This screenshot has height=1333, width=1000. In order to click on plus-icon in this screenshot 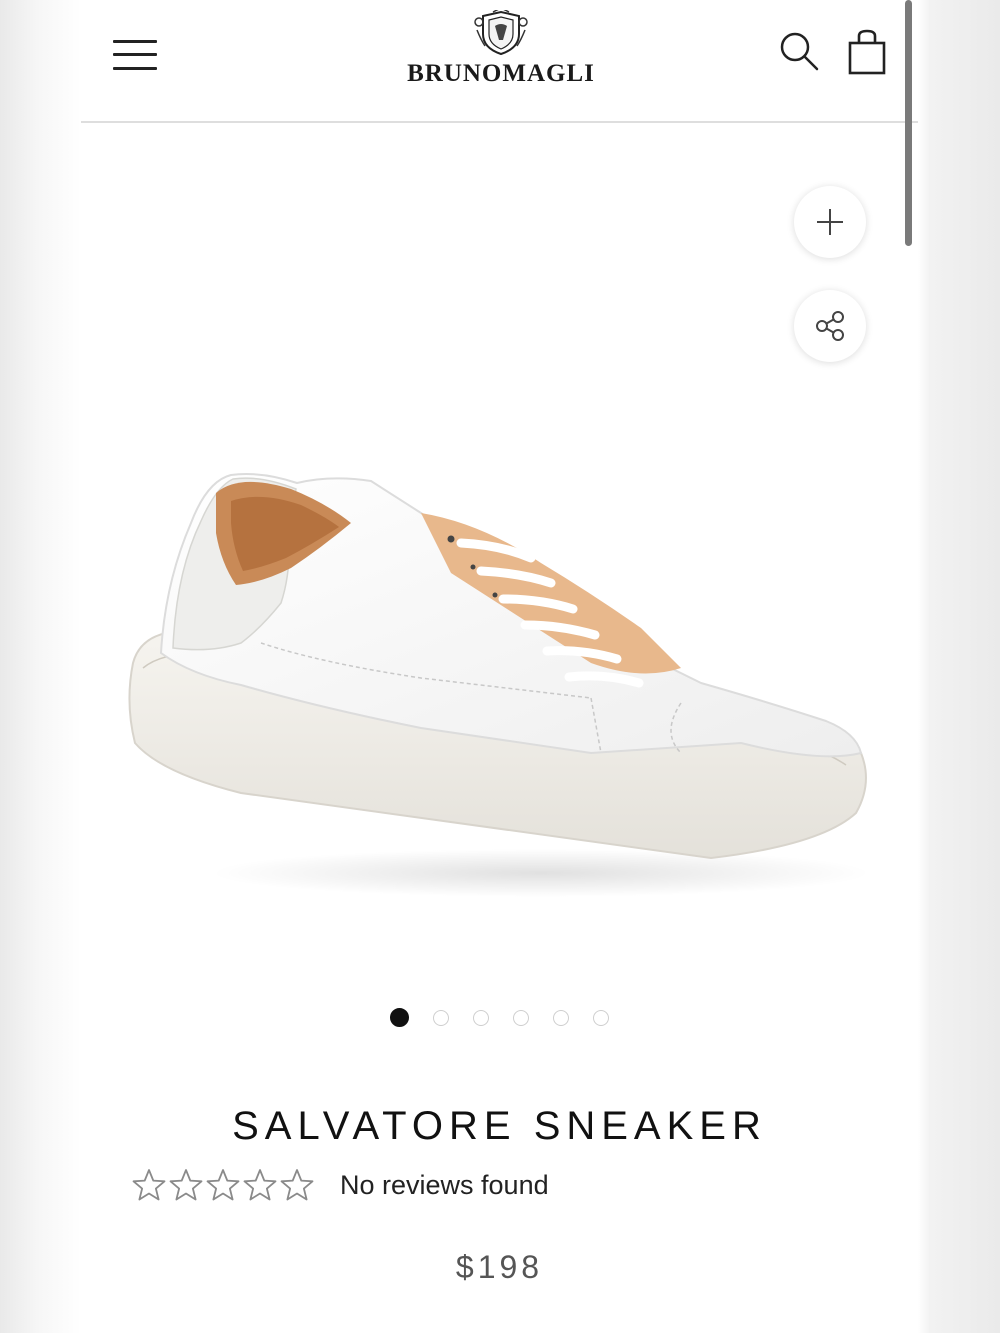, I will do `click(830, 222)`.